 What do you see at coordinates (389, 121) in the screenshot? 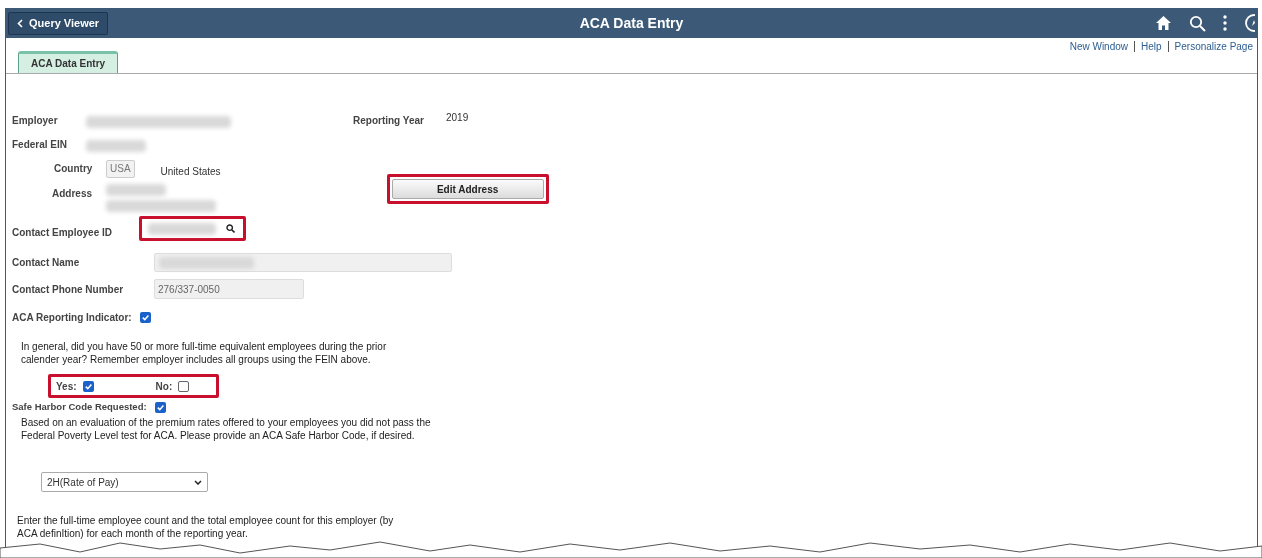
I see `field-label: Reporting Year` at bounding box center [389, 121].